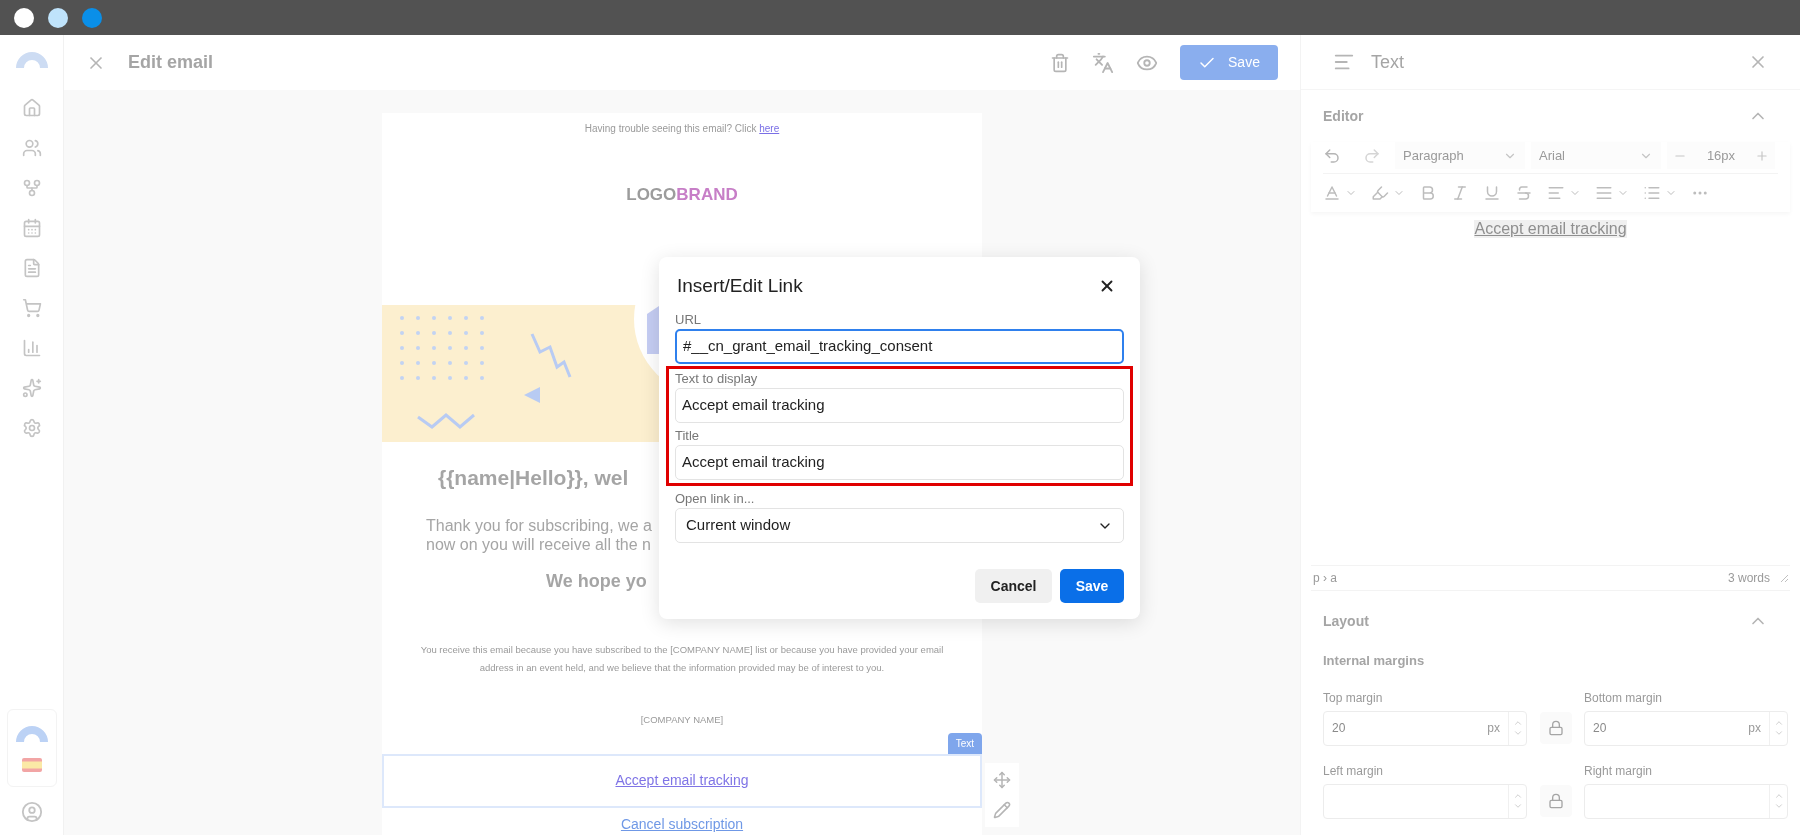 This screenshot has width=1800, height=835. Describe the element at coordinates (31, 812) in the screenshot. I see `user-avatar-icon` at that location.